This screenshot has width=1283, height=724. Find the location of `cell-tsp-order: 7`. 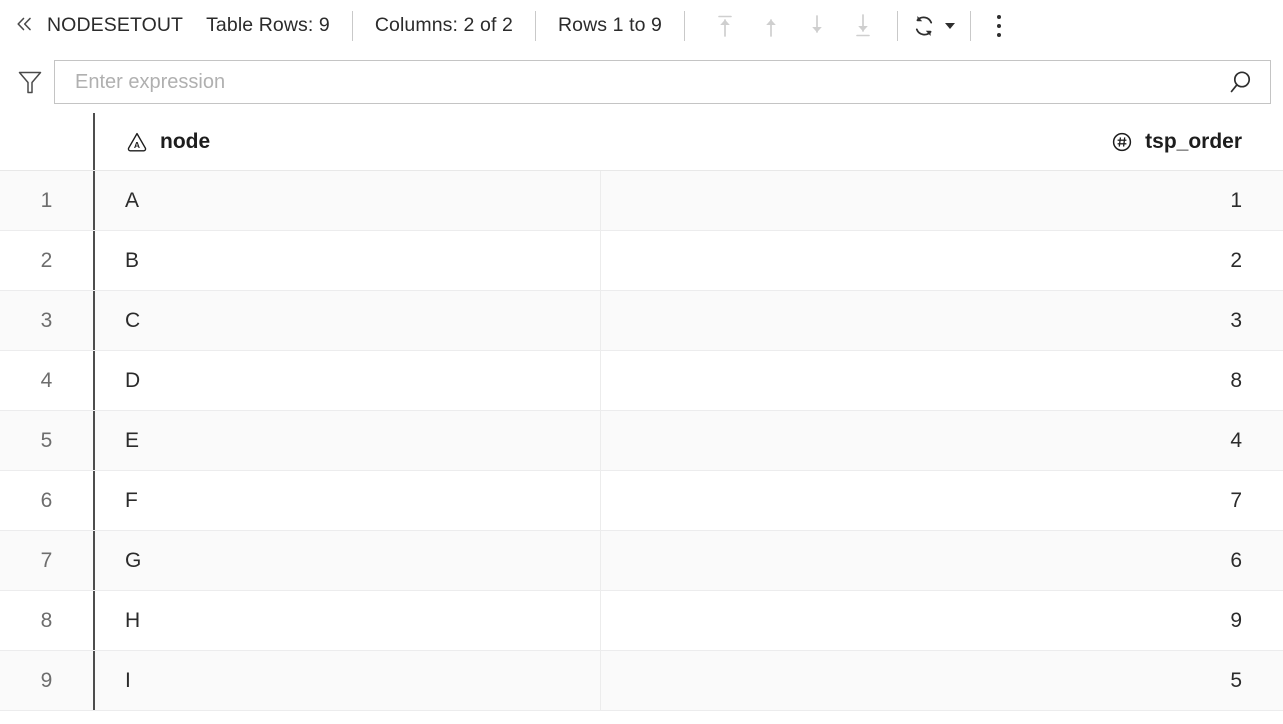

cell-tsp-order: 7 is located at coordinates (942, 500).